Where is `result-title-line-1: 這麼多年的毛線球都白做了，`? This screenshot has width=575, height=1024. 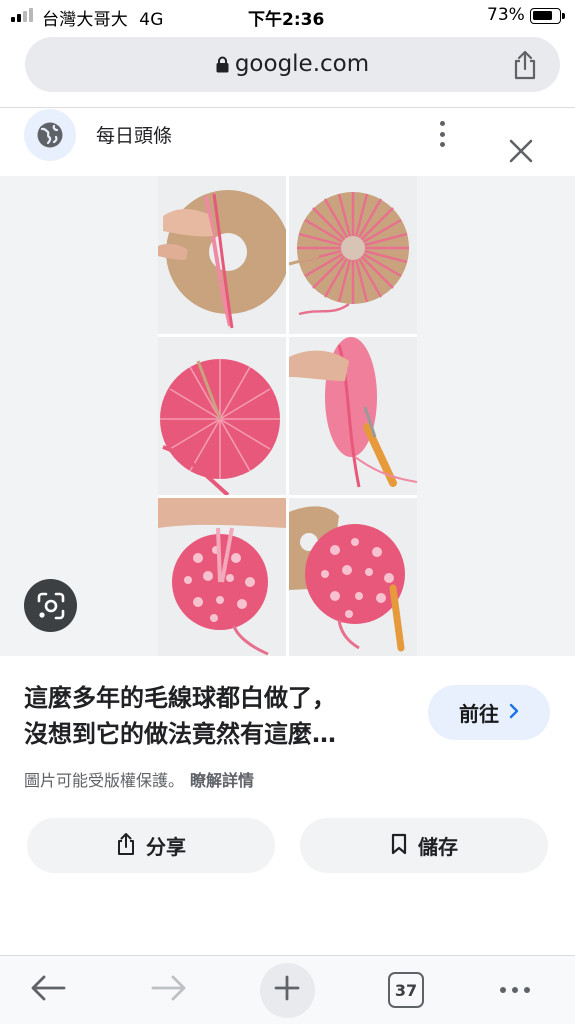 result-title-line-1: 這麼多年的毛線球都白做了， is located at coordinates (180, 698).